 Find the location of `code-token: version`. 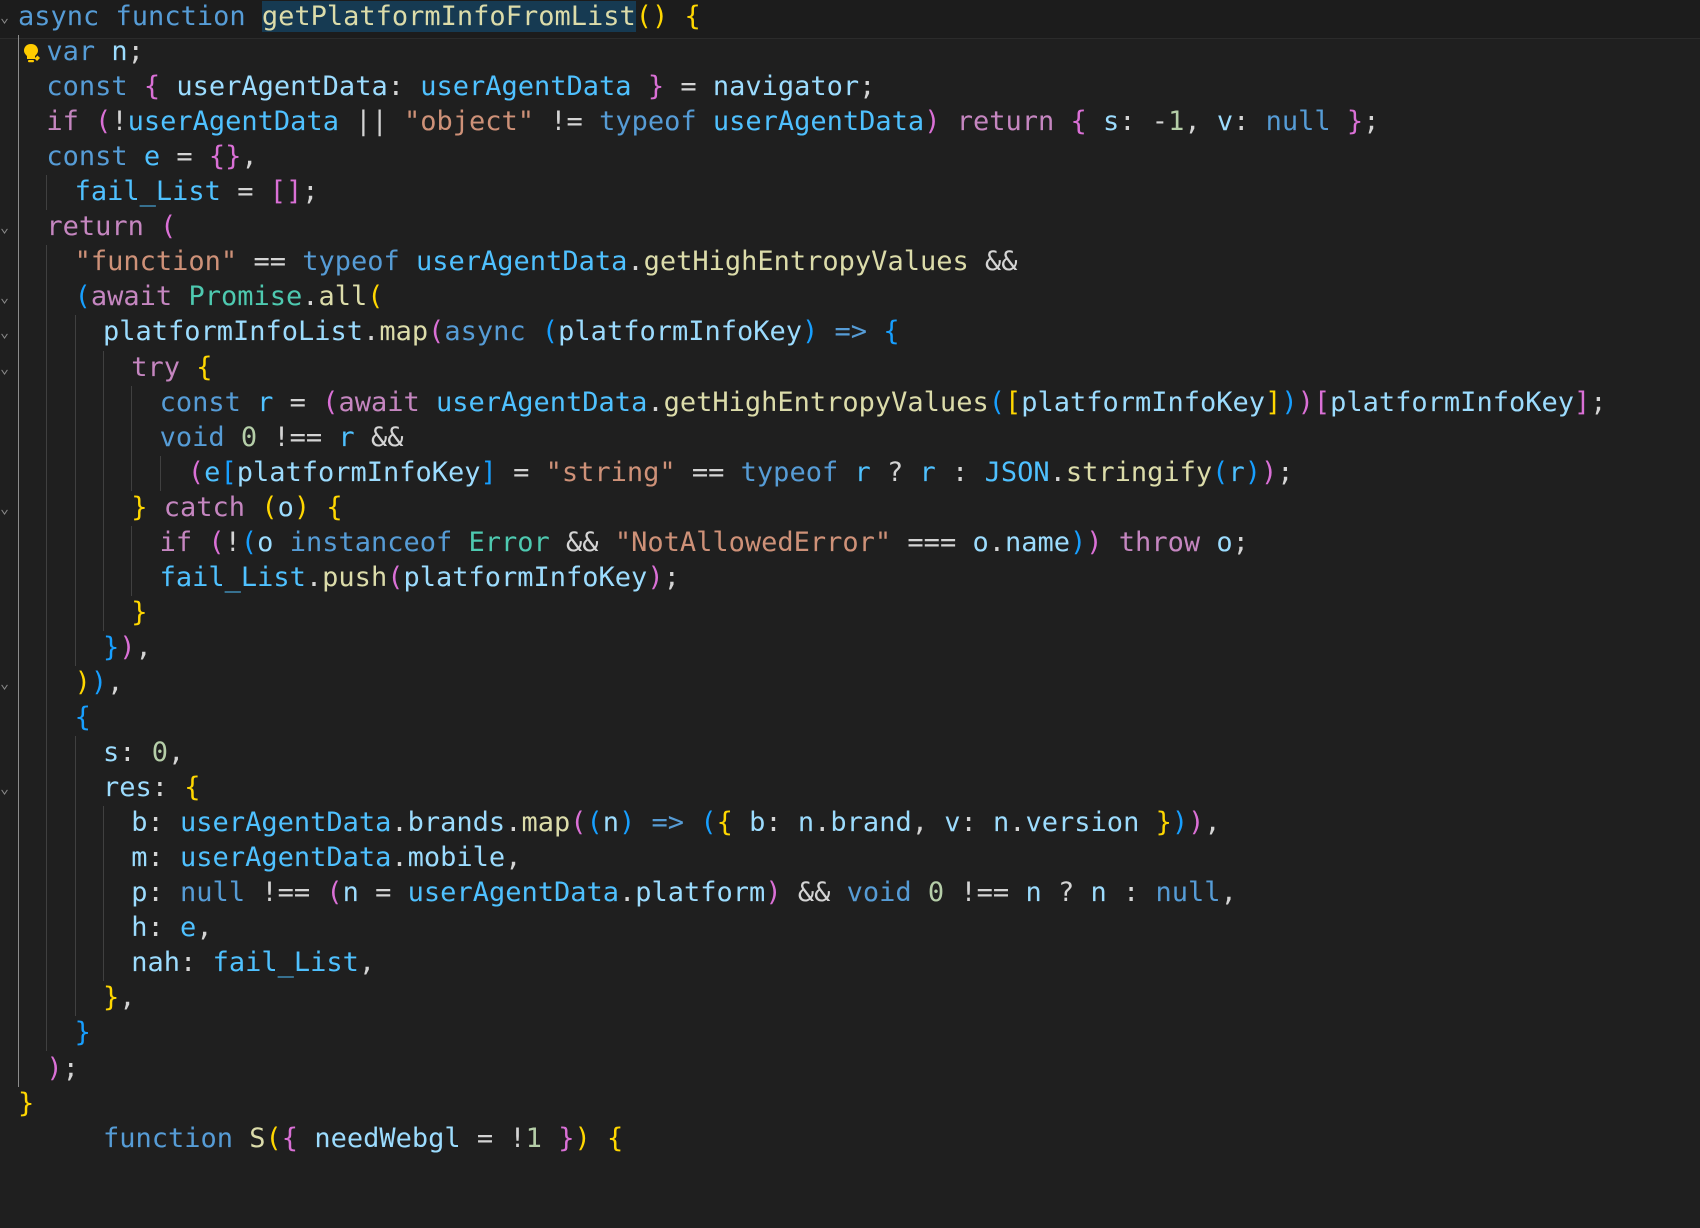

code-token: version is located at coordinates (1082, 823).